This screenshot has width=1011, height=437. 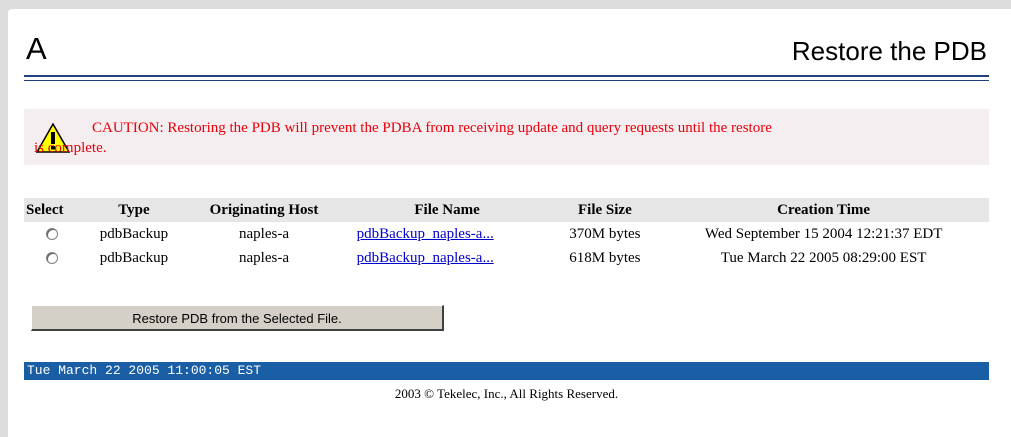 What do you see at coordinates (53, 210) in the screenshot?
I see `col-select: Select` at bounding box center [53, 210].